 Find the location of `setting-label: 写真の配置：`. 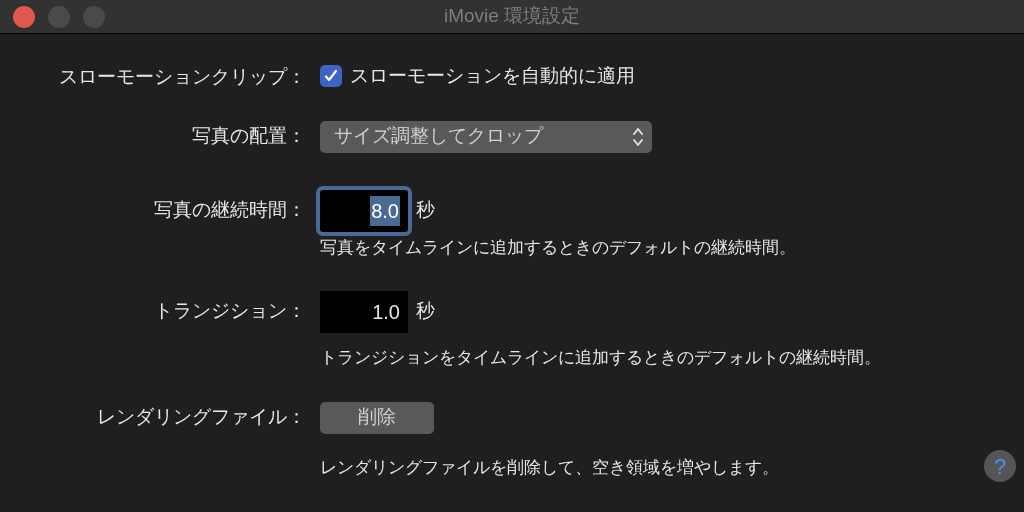

setting-label: 写真の配置： is located at coordinates (249, 136).